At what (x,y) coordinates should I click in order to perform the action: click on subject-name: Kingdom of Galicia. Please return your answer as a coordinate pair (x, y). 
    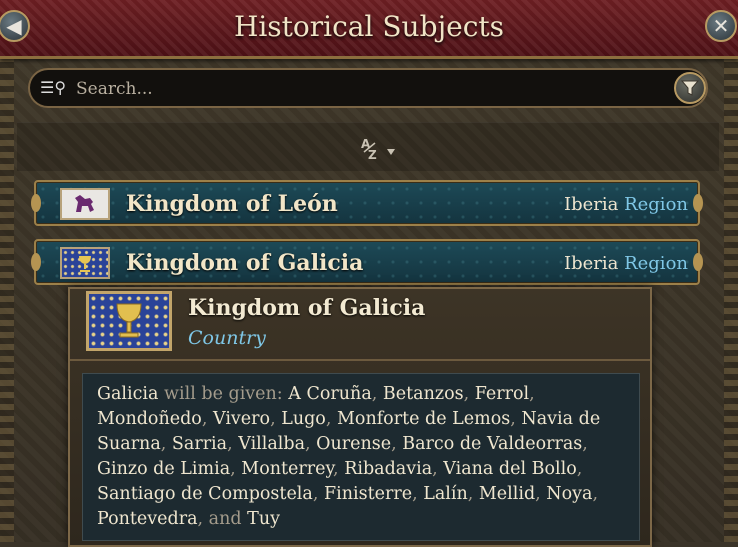
    Looking at the image, I should click on (245, 263).